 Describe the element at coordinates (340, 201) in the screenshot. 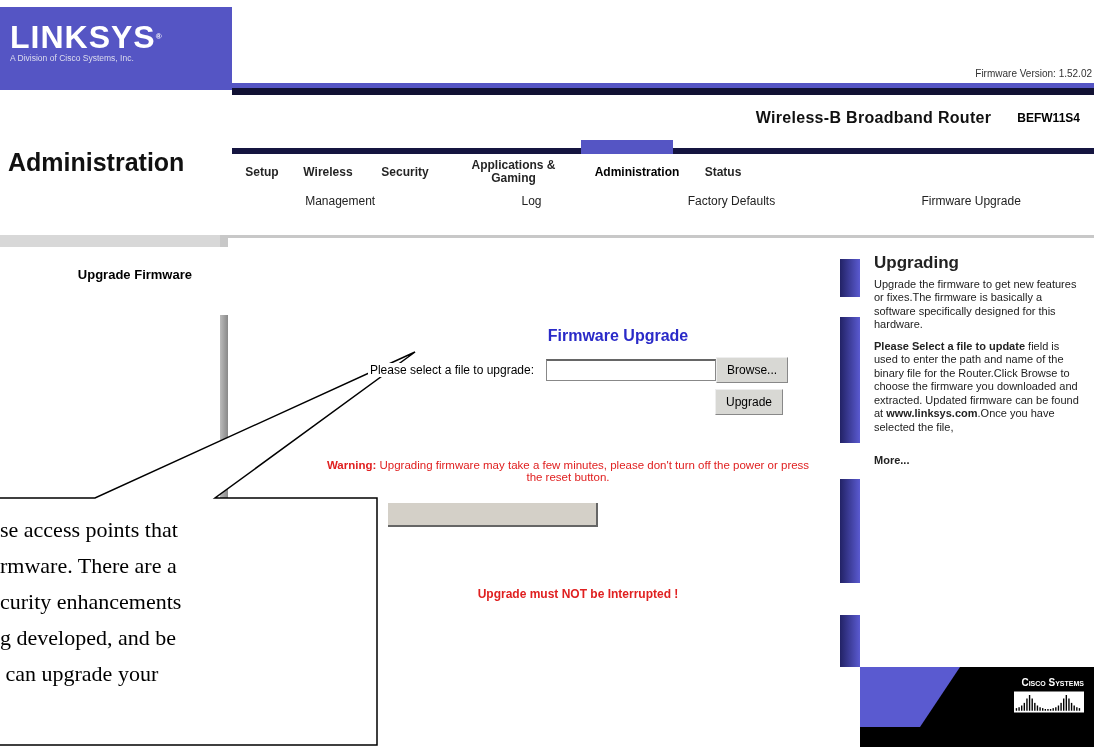

I see `sub-tab: Management` at that location.